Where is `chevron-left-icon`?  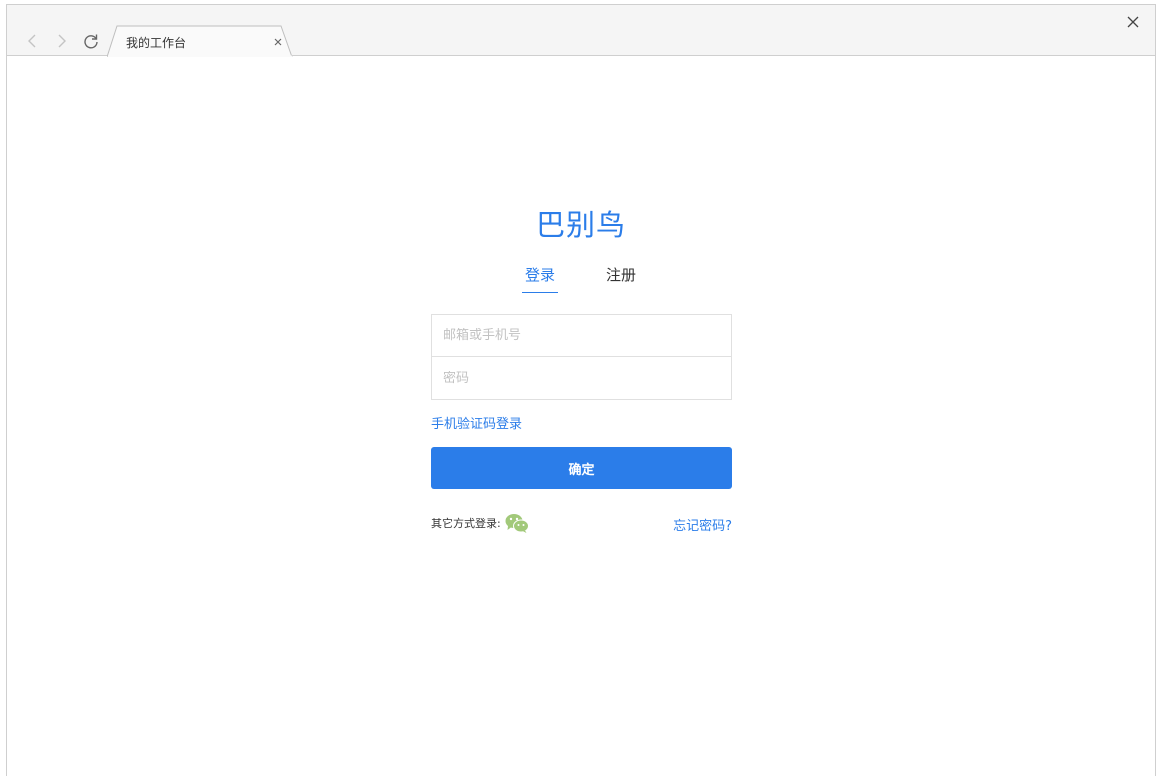
chevron-left-icon is located at coordinates (32, 41).